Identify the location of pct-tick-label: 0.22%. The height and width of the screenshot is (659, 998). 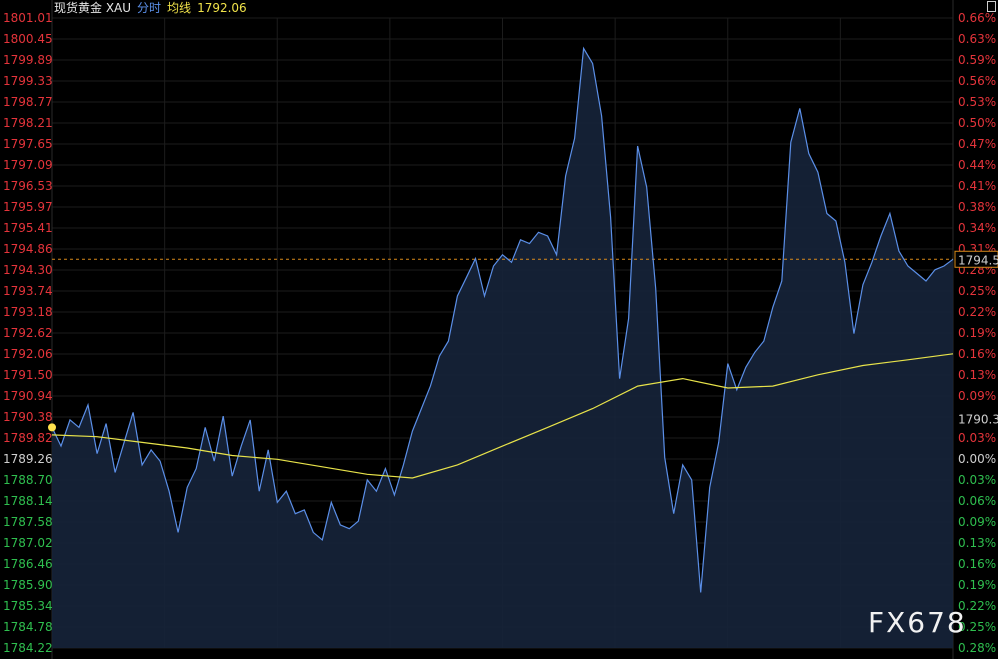
(977, 312).